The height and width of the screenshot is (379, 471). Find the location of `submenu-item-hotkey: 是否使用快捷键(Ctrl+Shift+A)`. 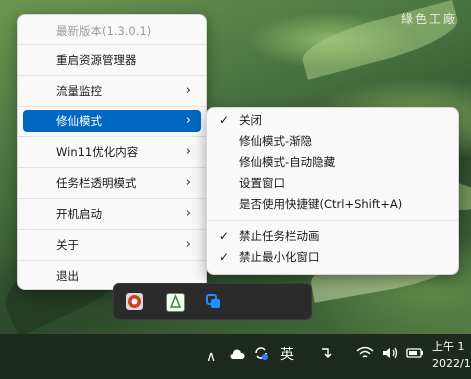

submenu-item-hotkey: 是否使用快捷键(Ctrl+Shift+A) is located at coordinates (332, 204).